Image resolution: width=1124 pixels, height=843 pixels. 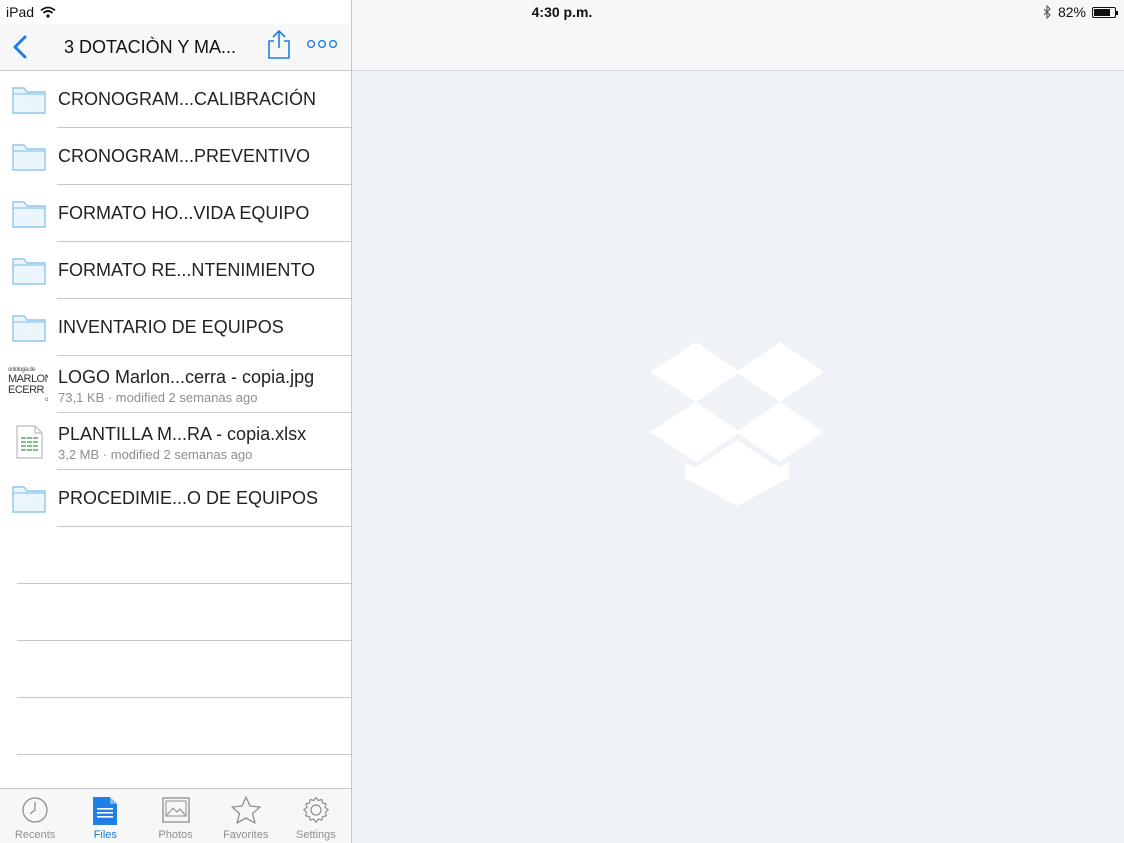 What do you see at coordinates (158, 397) in the screenshot?
I see `row-meta: 73,1 KB · modified 2 semanas ago` at bounding box center [158, 397].